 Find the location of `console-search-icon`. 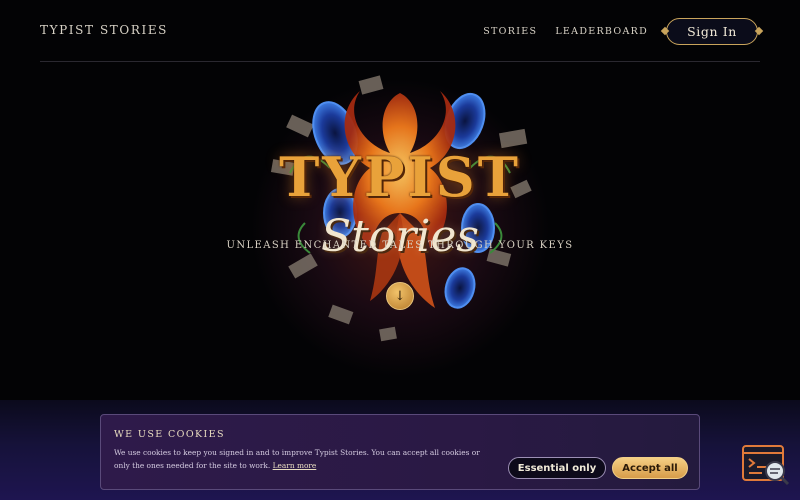

console-search-icon is located at coordinates (766, 465).